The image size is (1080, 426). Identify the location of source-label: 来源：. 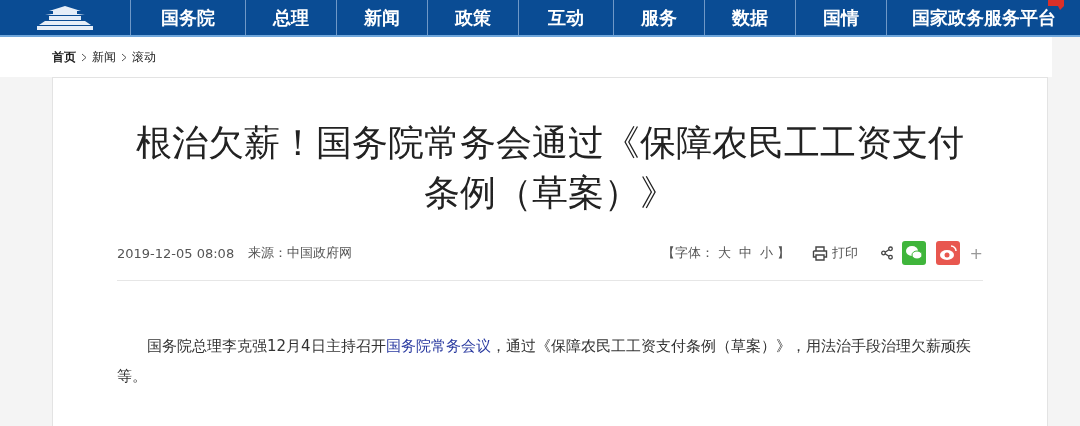
(268, 253).